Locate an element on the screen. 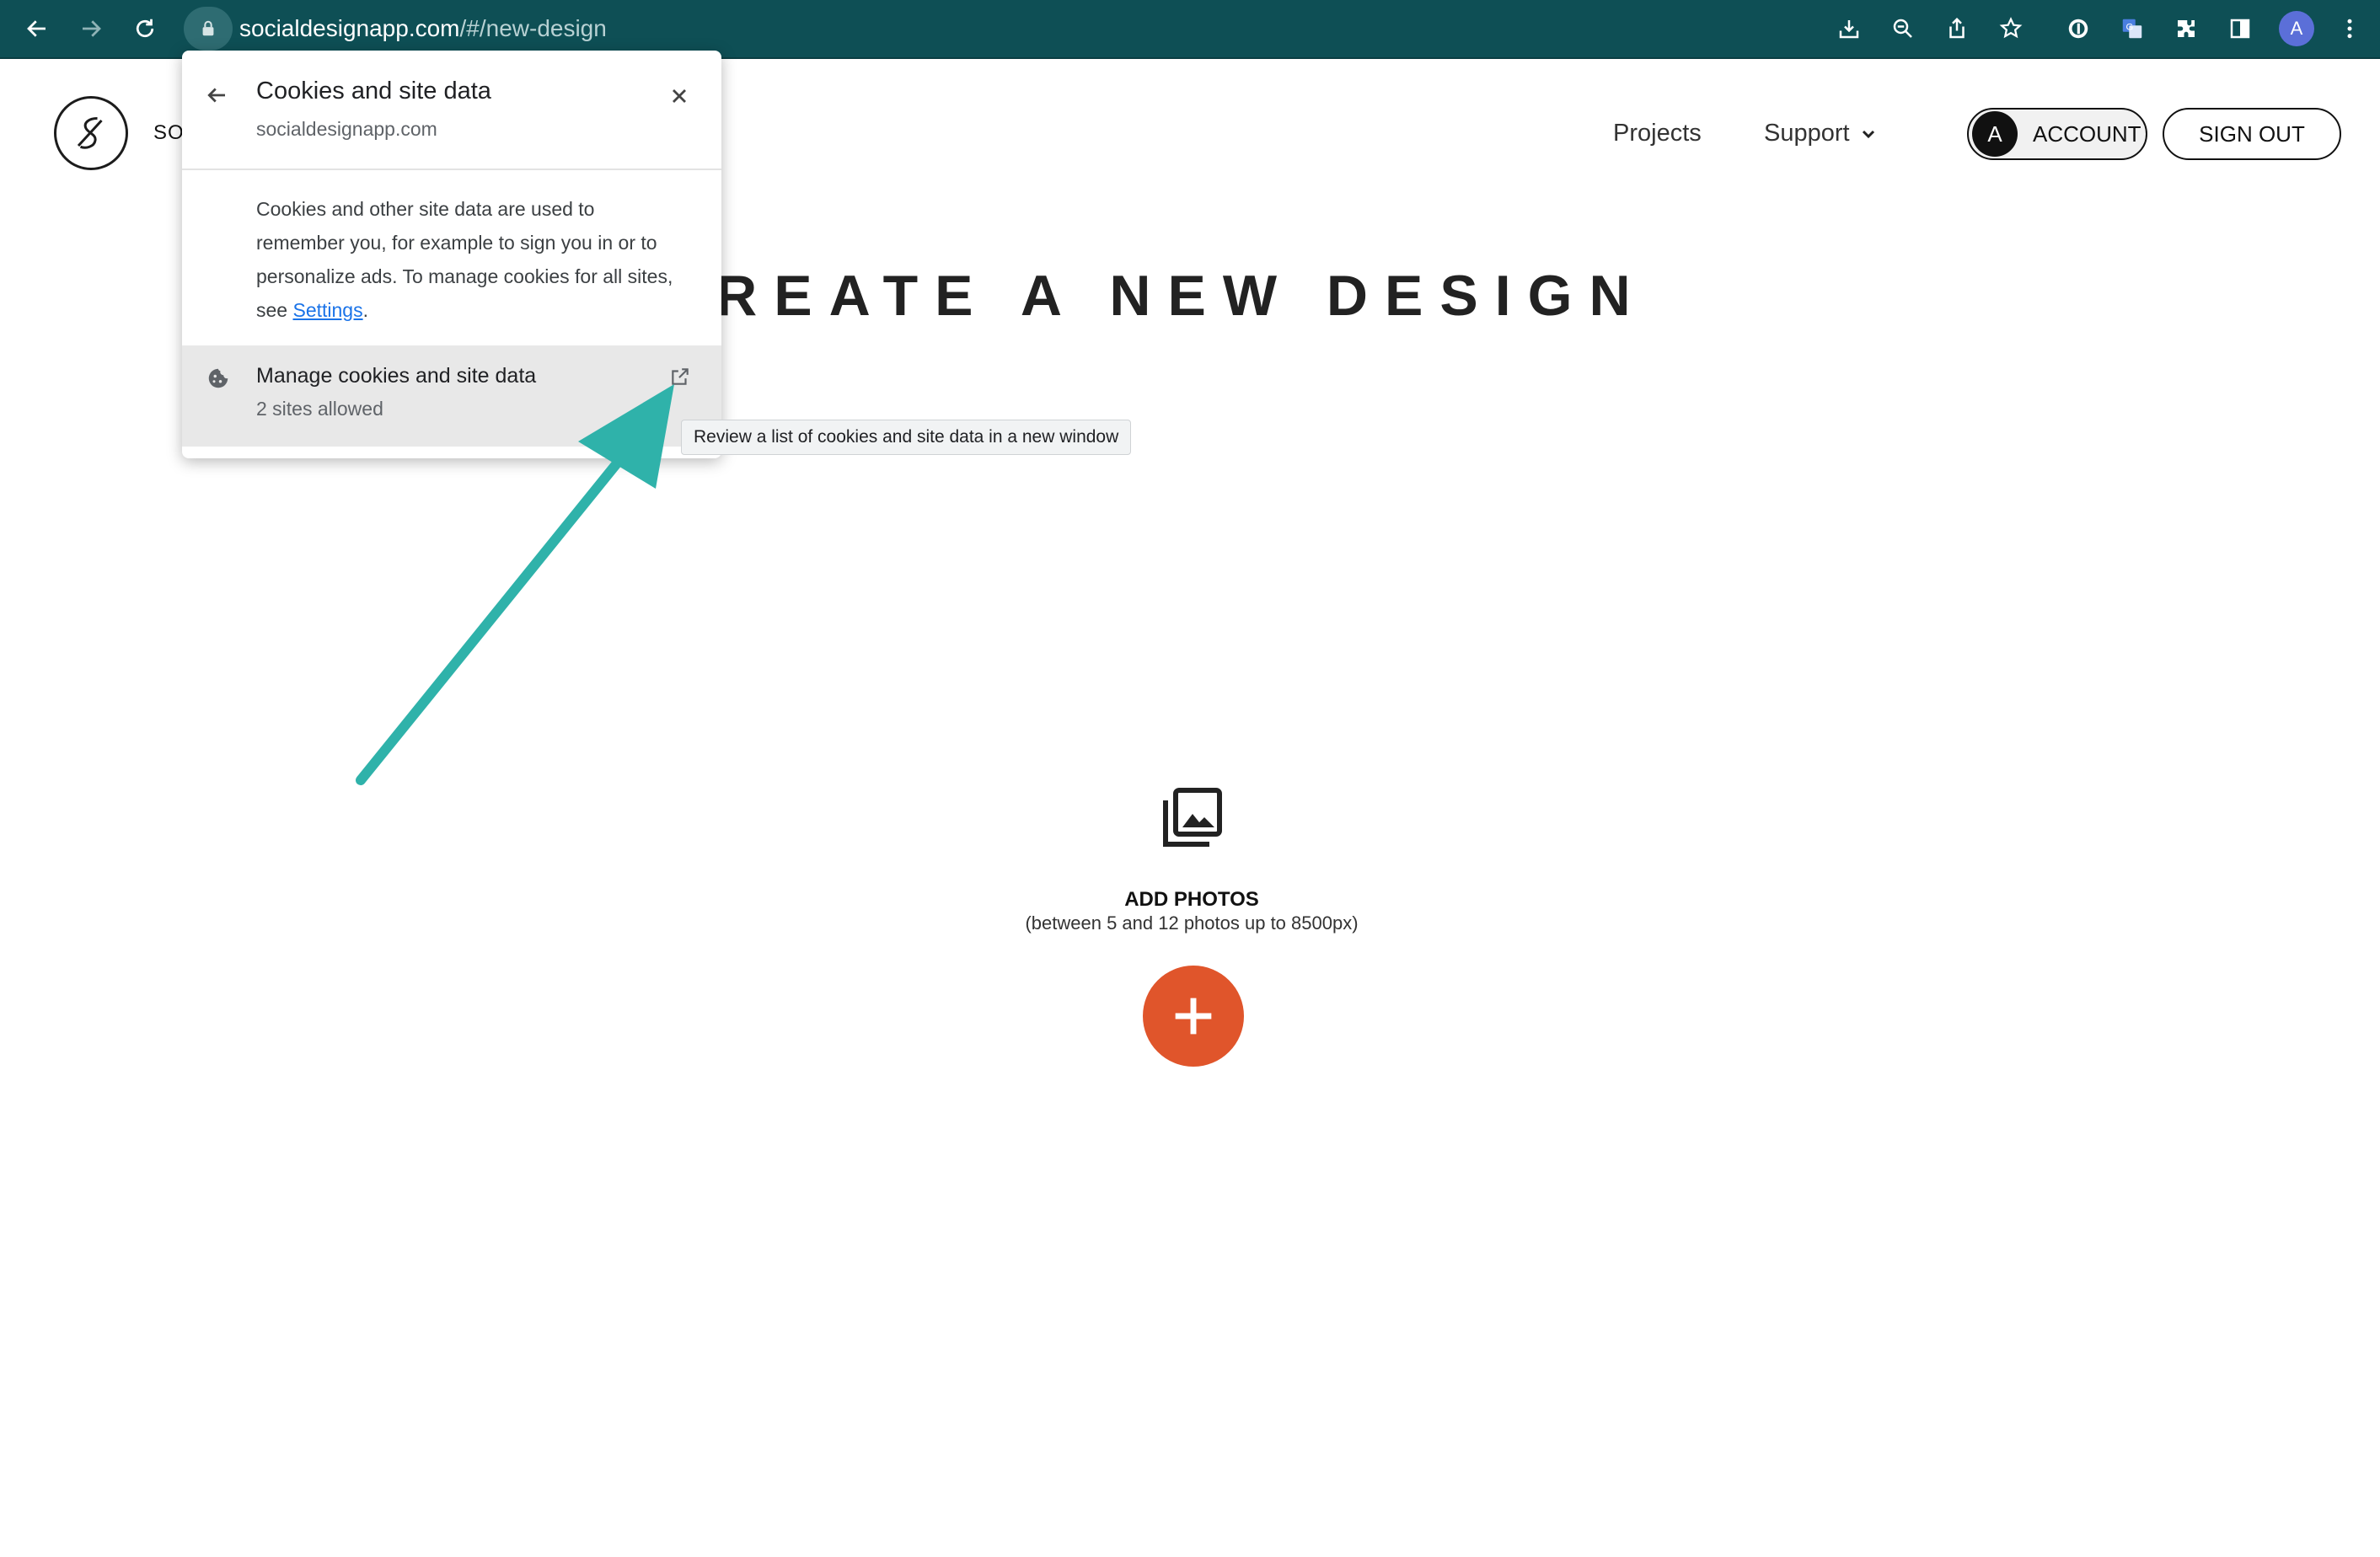 This screenshot has width=2380, height=1557. chevron-down-icon is located at coordinates (1868, 134).